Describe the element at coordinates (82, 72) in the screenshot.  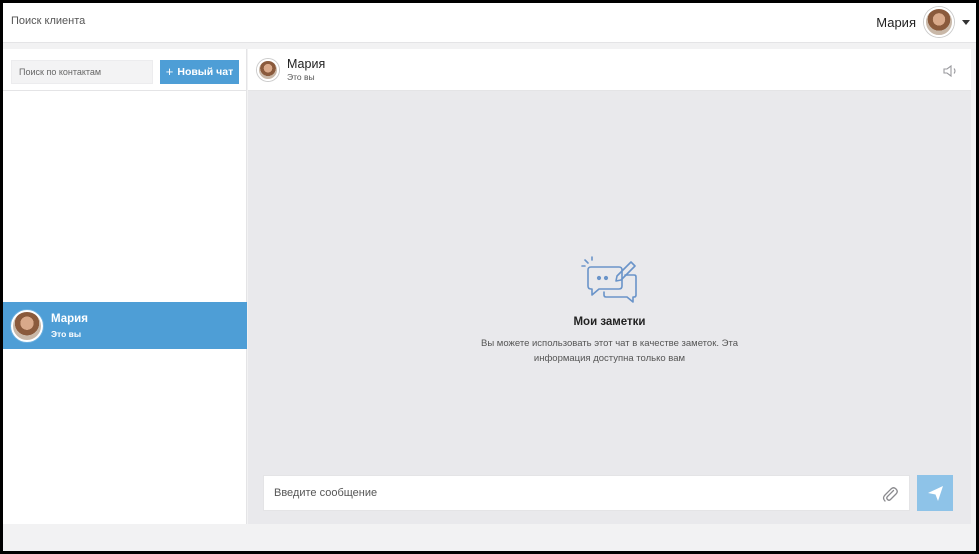
I see `contact-search-input` at that location.